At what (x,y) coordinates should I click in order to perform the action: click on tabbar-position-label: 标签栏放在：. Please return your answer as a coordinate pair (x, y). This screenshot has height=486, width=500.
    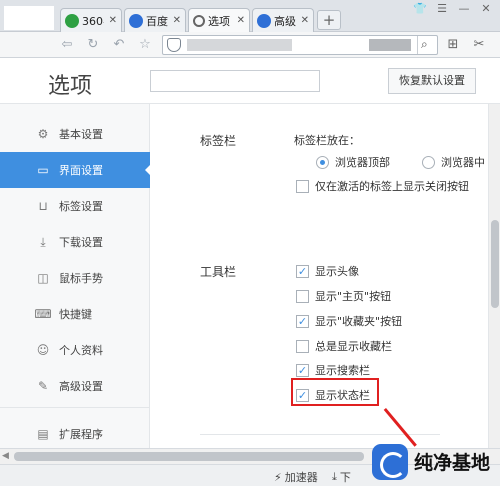
    Looking at the image, I should click on (327, 140).